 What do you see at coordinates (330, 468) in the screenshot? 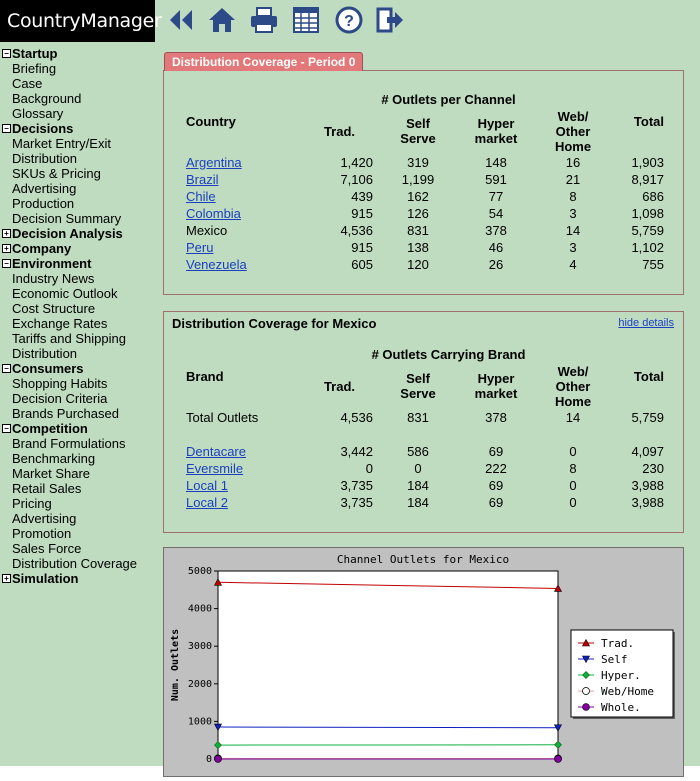
I see `table-cell: 0` at bounding box center [330, 468].